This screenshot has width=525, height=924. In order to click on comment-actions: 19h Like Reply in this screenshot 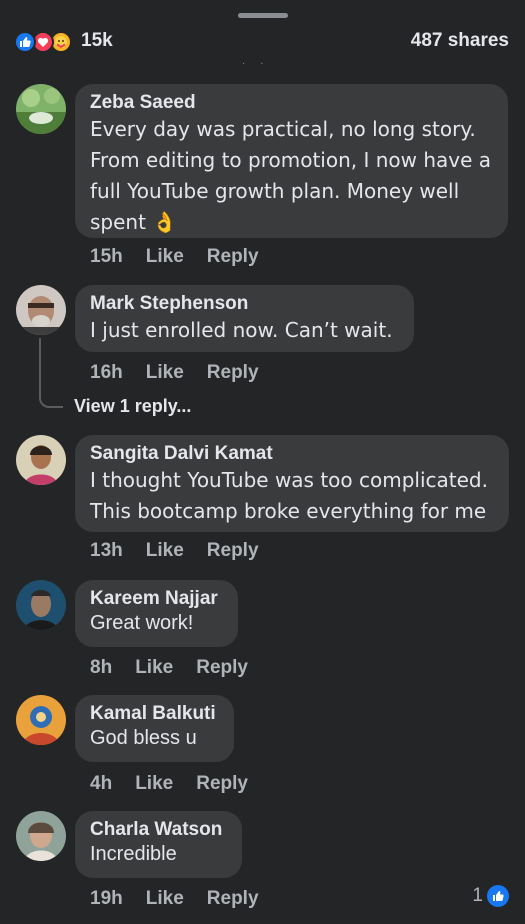, I will do `click(186, 899)`.